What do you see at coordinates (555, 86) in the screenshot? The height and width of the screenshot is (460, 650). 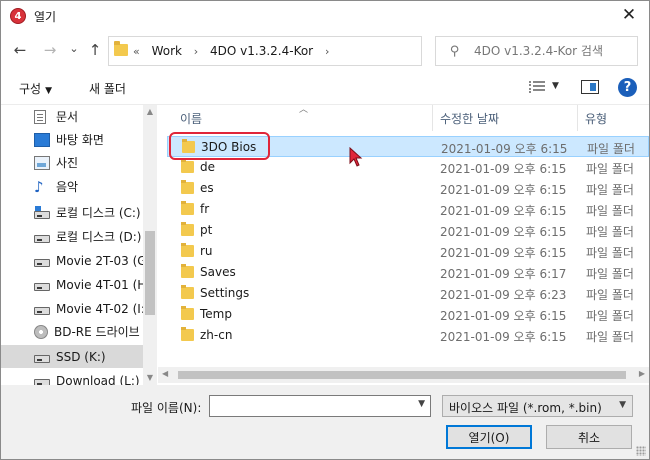 I see `view-options-caret-icon: ▼` at bounding box center [555, 86].